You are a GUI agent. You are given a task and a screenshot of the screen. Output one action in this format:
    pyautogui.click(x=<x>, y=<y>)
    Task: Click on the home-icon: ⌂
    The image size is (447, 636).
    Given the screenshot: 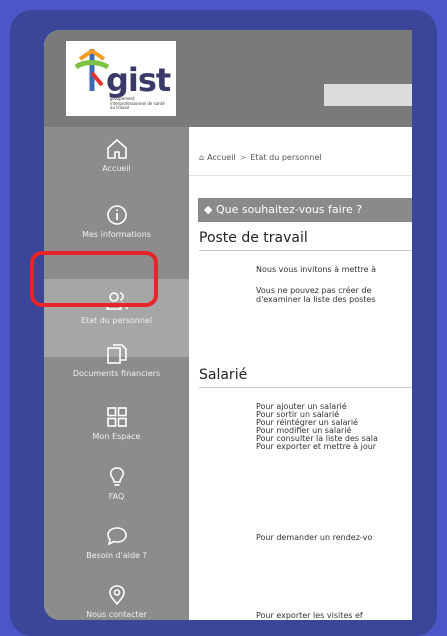 What is the action you would take?
    pyautogui.click(x=202, y=157)
    